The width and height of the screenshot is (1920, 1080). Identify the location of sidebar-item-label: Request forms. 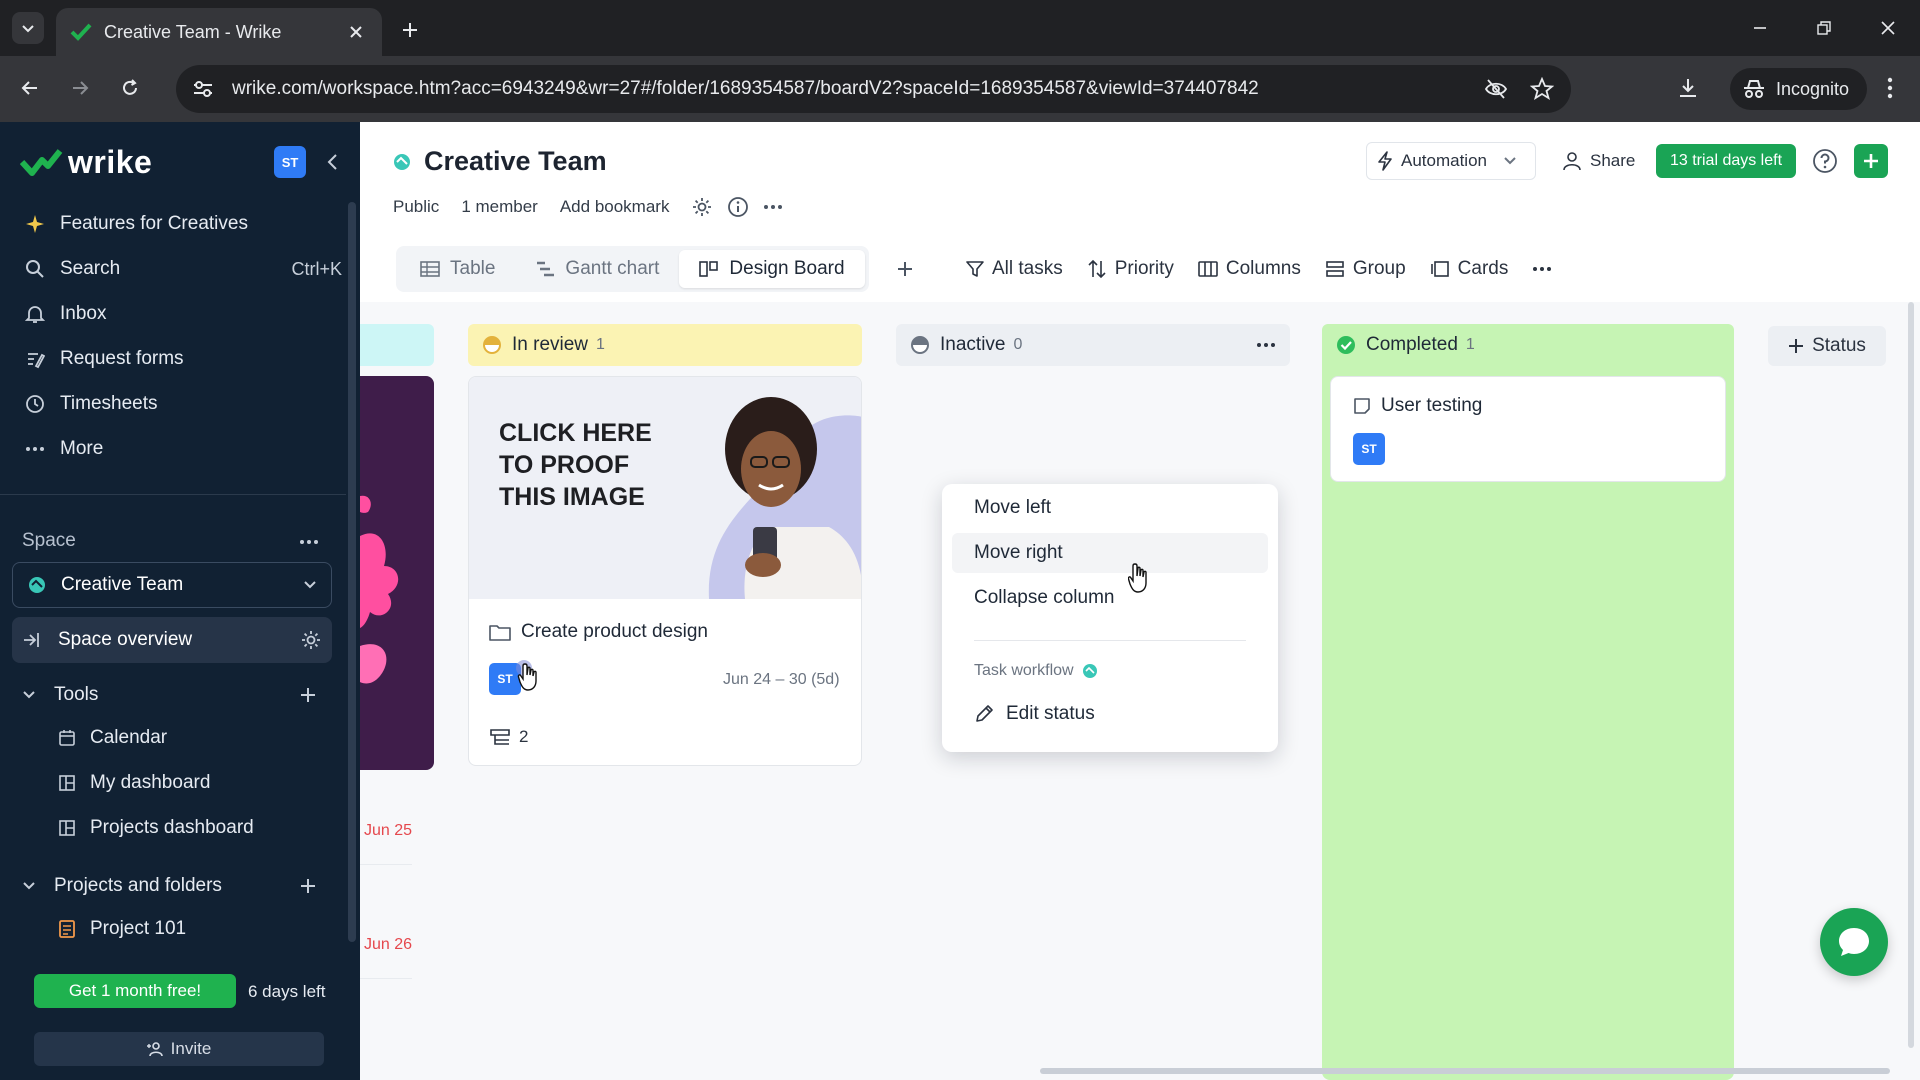
(122, 358).